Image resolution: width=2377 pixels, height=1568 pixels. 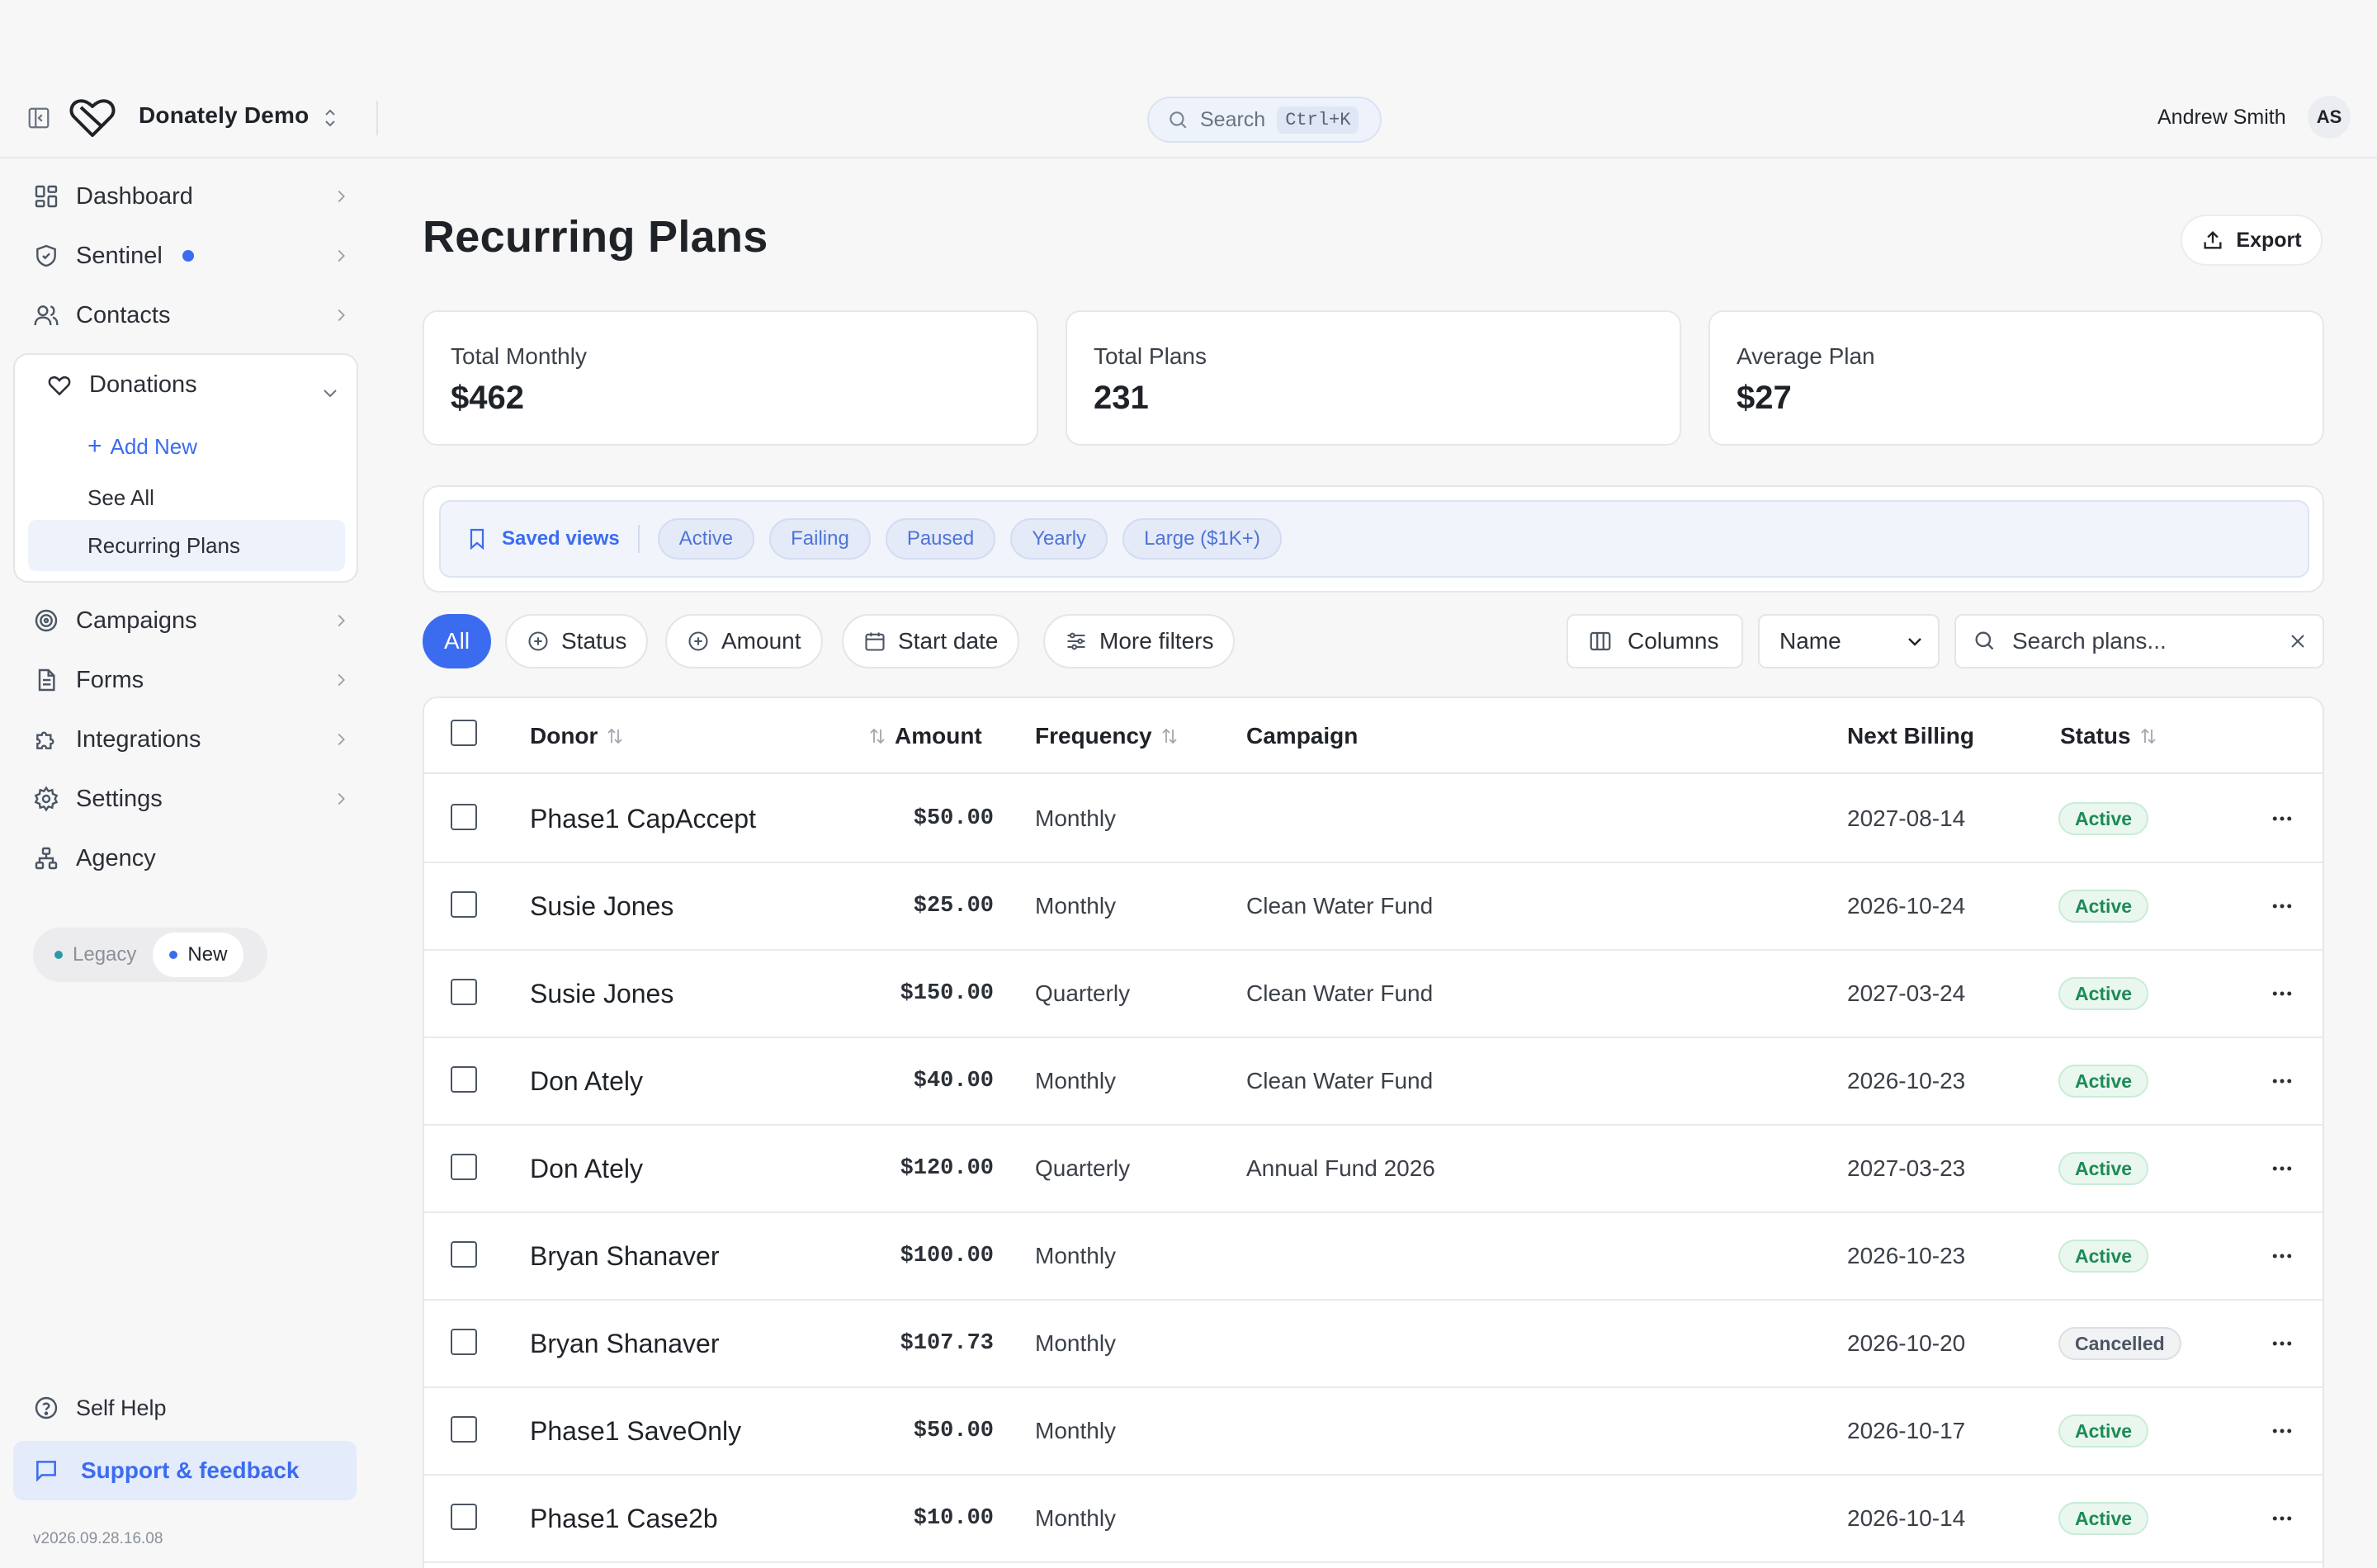 I want to click on support-feedback-button: Support & feedback, so click(x=185, y=1470).